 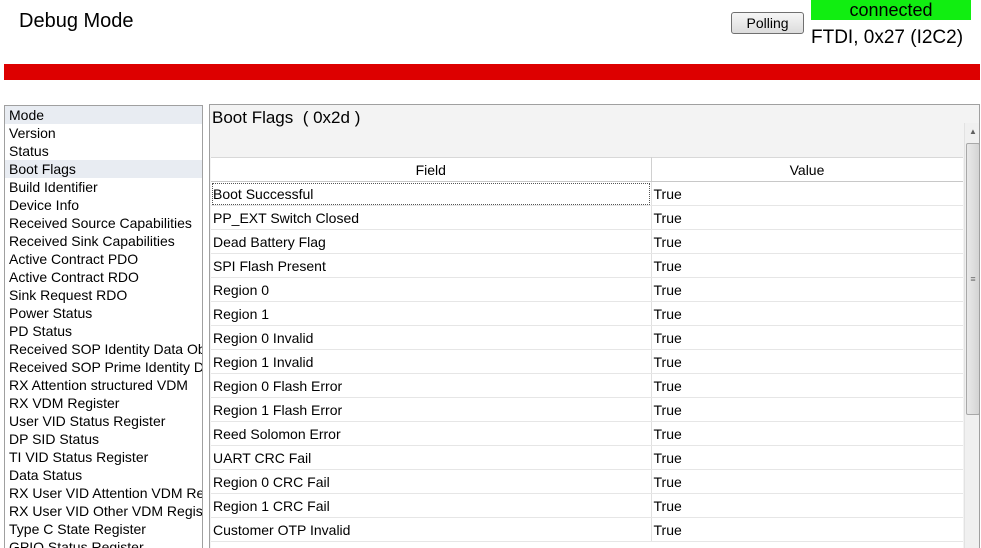 I want to click on table-row: SPI Flash Present True, so click(x=587, y=265).